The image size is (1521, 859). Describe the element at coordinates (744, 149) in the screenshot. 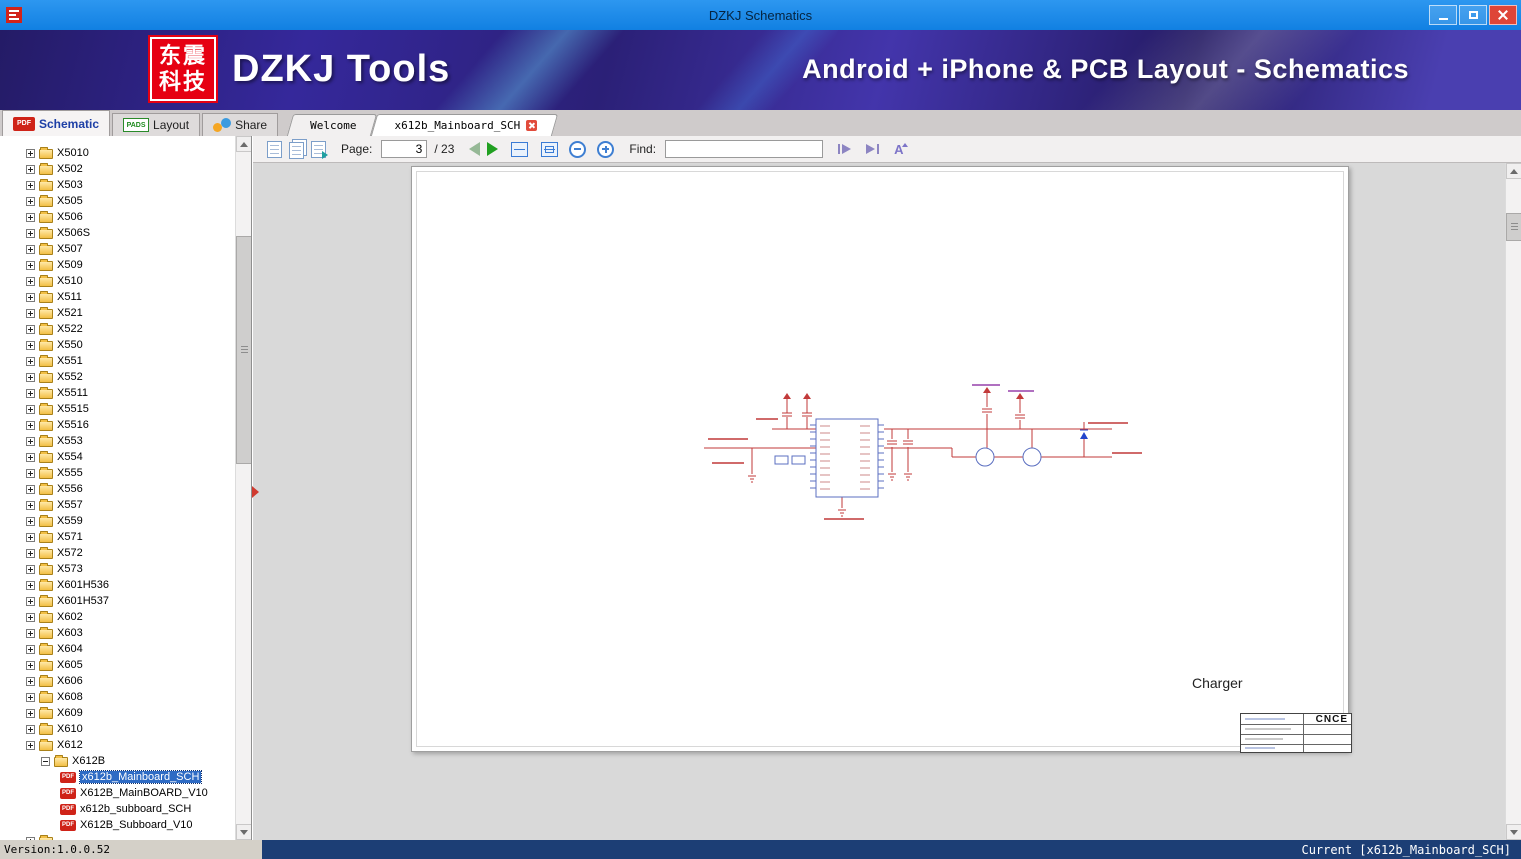

I see `find-input` at that location.